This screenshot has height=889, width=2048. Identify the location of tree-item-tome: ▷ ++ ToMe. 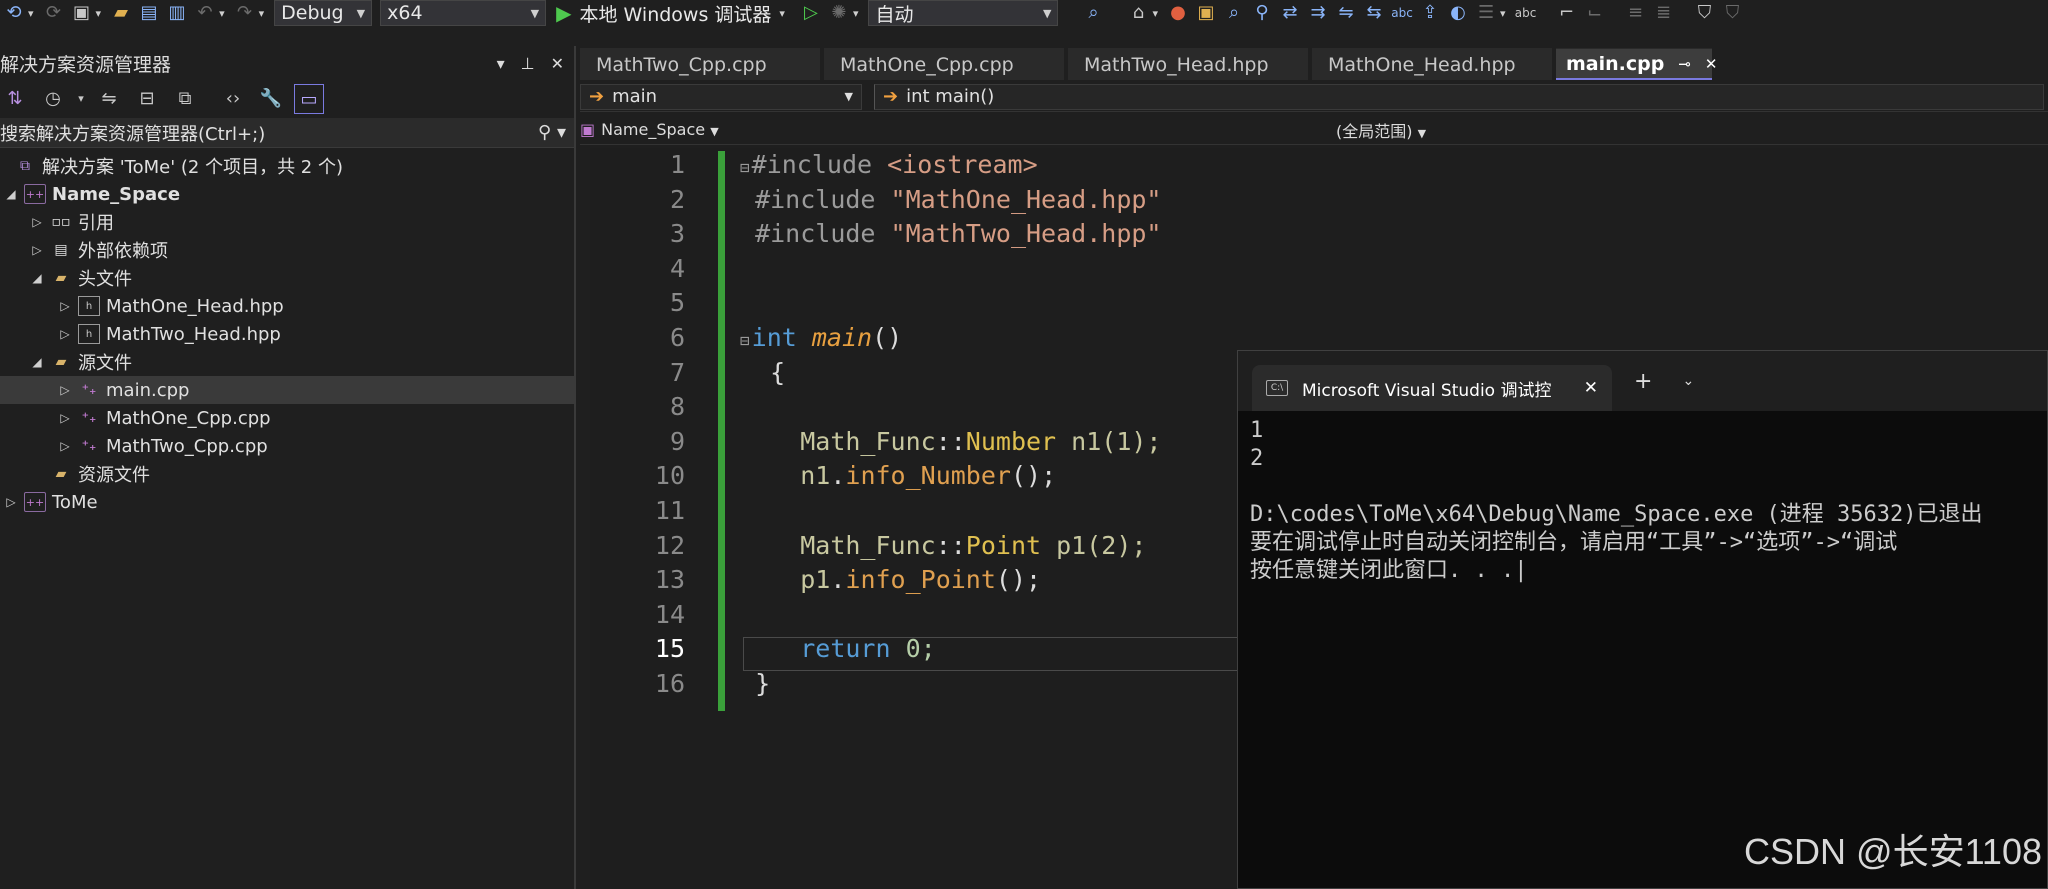
(287, 502).